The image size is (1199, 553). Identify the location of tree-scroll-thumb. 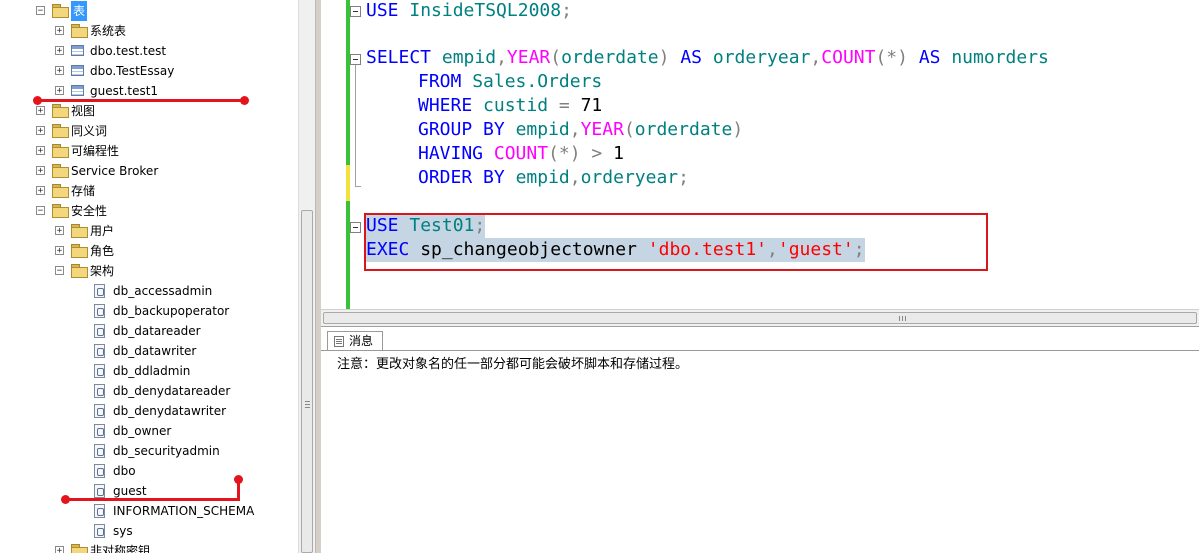
(307, 381).